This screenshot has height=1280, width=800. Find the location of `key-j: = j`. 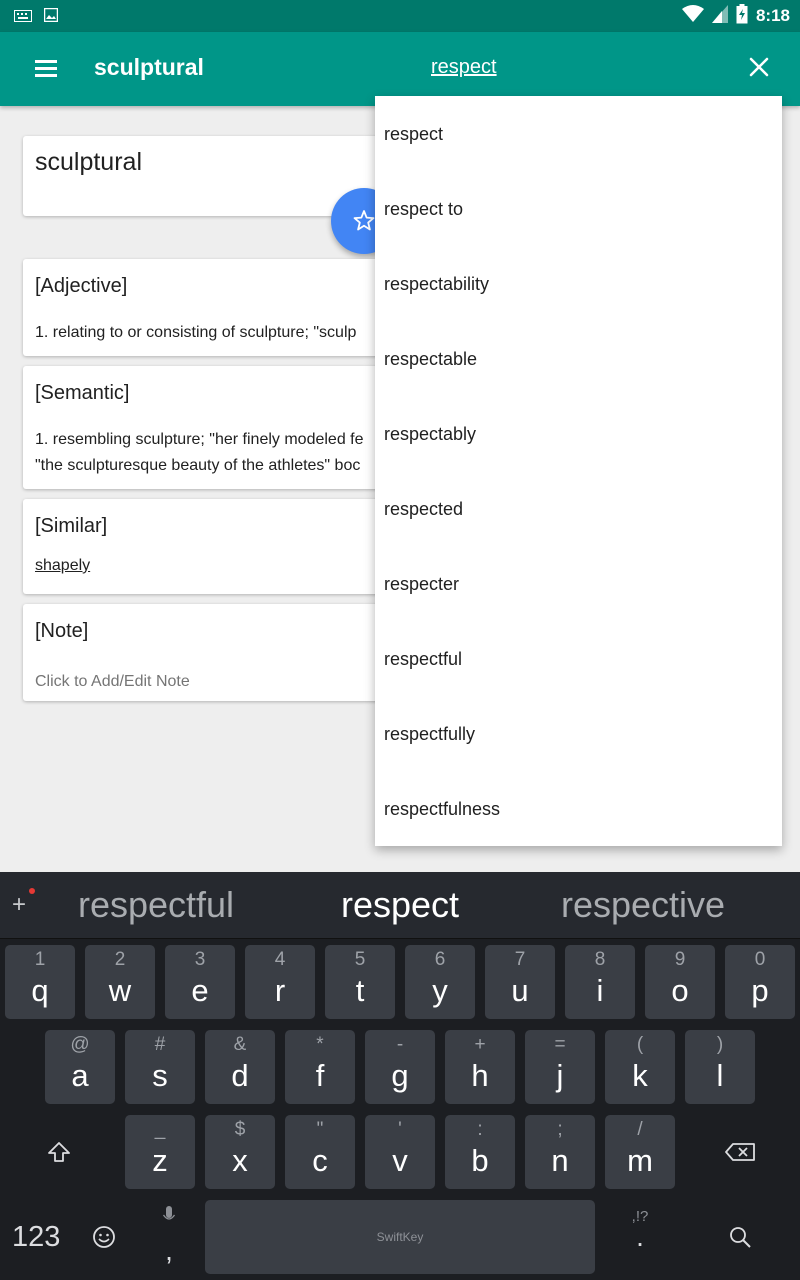

key-j: = j is located at coordinates (560, 1067).